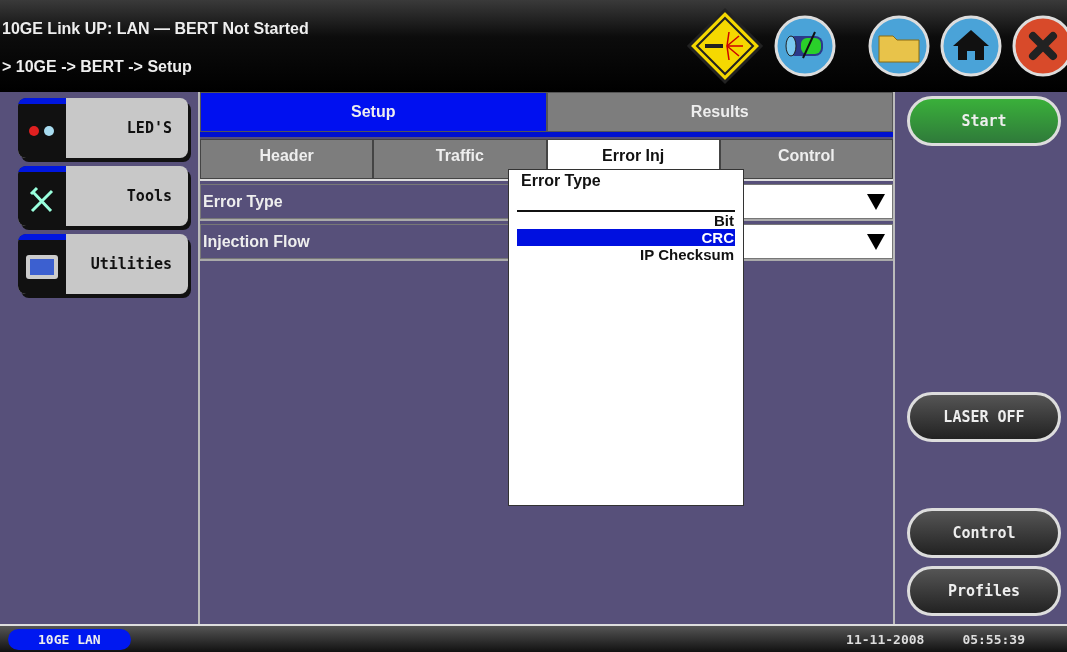 The height and width of the screenshot is (652, 1067). I want to click on field-label: Error Type, so click(354, 201).